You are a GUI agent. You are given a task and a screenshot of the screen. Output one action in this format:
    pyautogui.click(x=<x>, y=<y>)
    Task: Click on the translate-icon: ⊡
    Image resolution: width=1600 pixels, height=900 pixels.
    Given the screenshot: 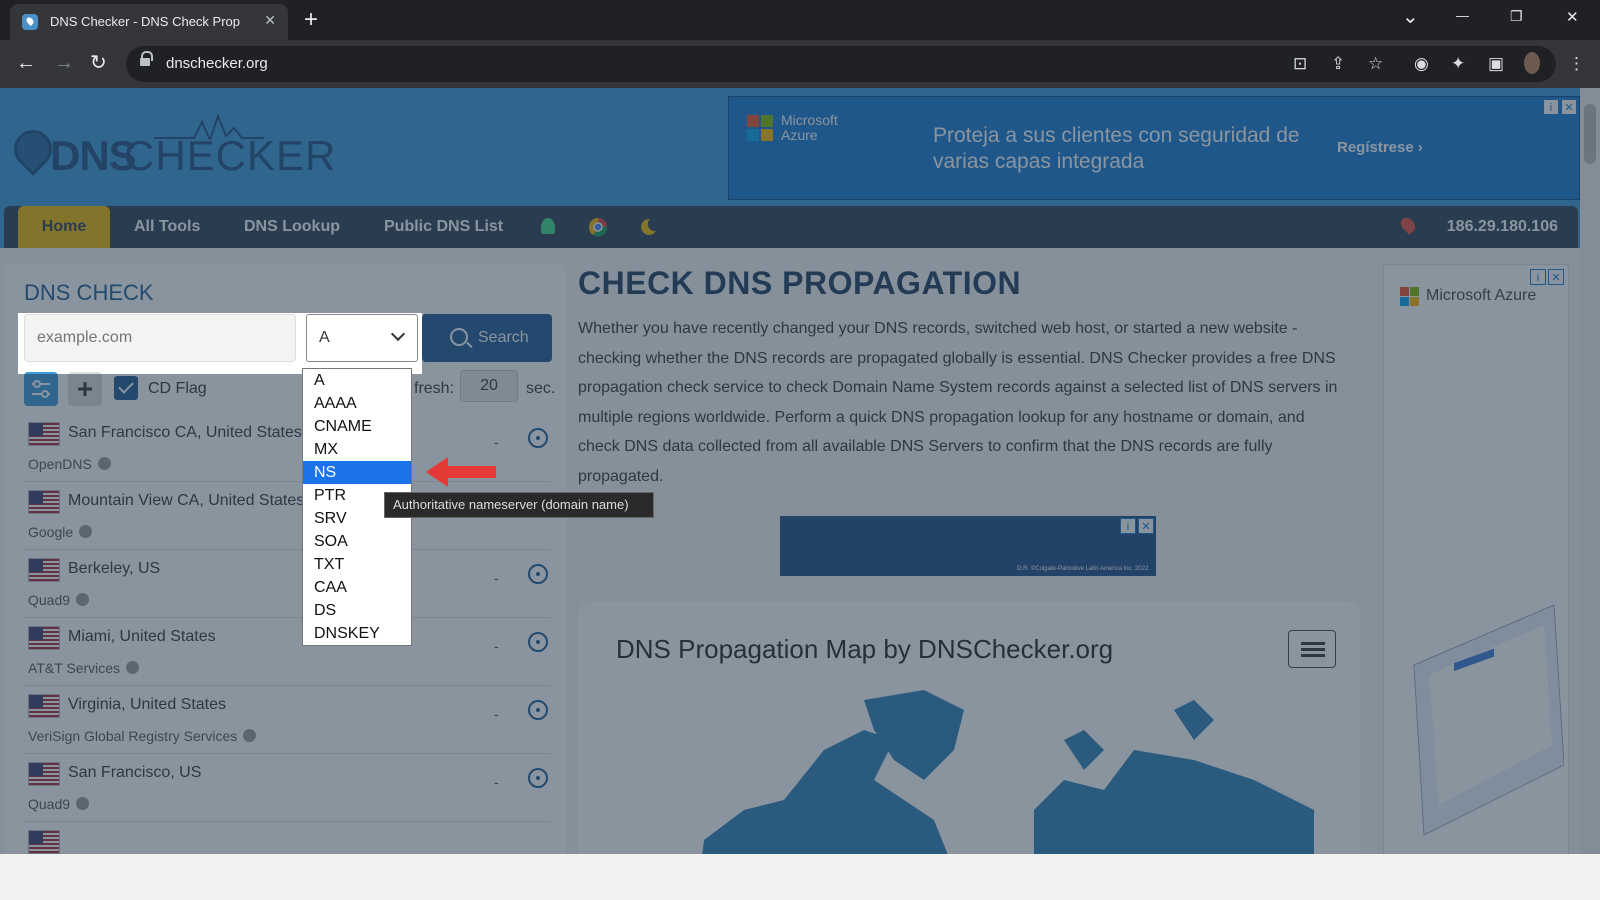 What is the action you would take?
    pyautogui.click(x=1300, y=64)
    